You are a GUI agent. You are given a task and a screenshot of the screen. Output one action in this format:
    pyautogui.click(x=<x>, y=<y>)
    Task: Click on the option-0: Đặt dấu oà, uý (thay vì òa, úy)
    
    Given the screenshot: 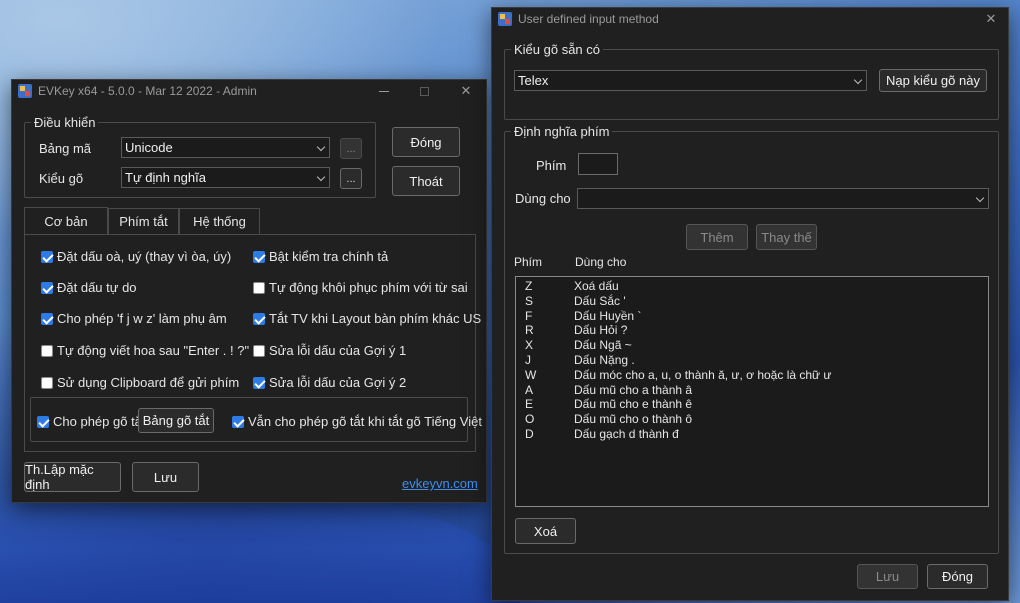 What is the action you would take?
    pyautogui.click(x=136, y=256)
    